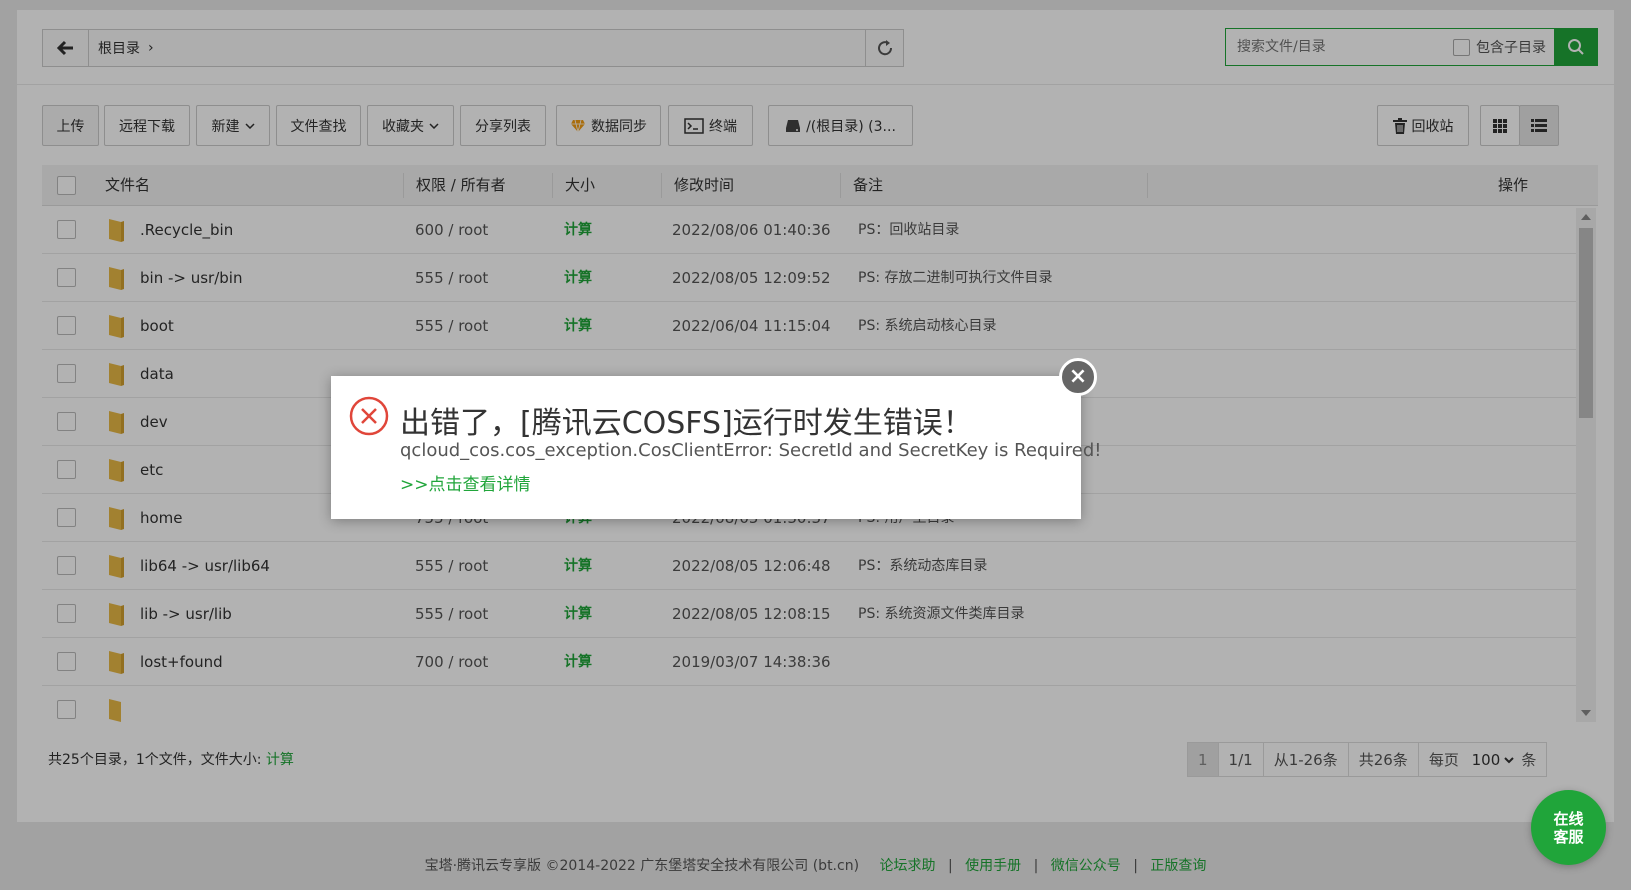 The width and height of the screenshot is (1631, 890). I want to click on online-support-line2: 客服, so click(1568, 836).